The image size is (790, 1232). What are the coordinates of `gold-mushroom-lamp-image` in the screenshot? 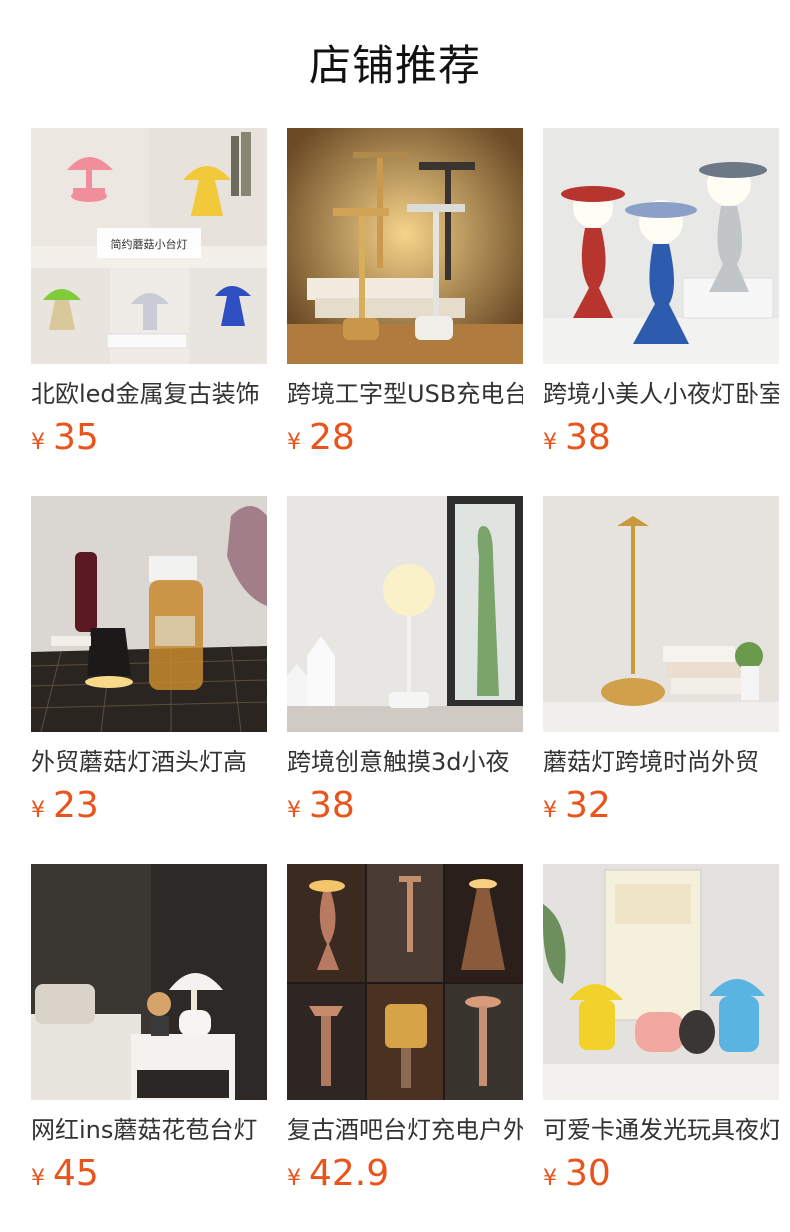 It's located at (661, 614).